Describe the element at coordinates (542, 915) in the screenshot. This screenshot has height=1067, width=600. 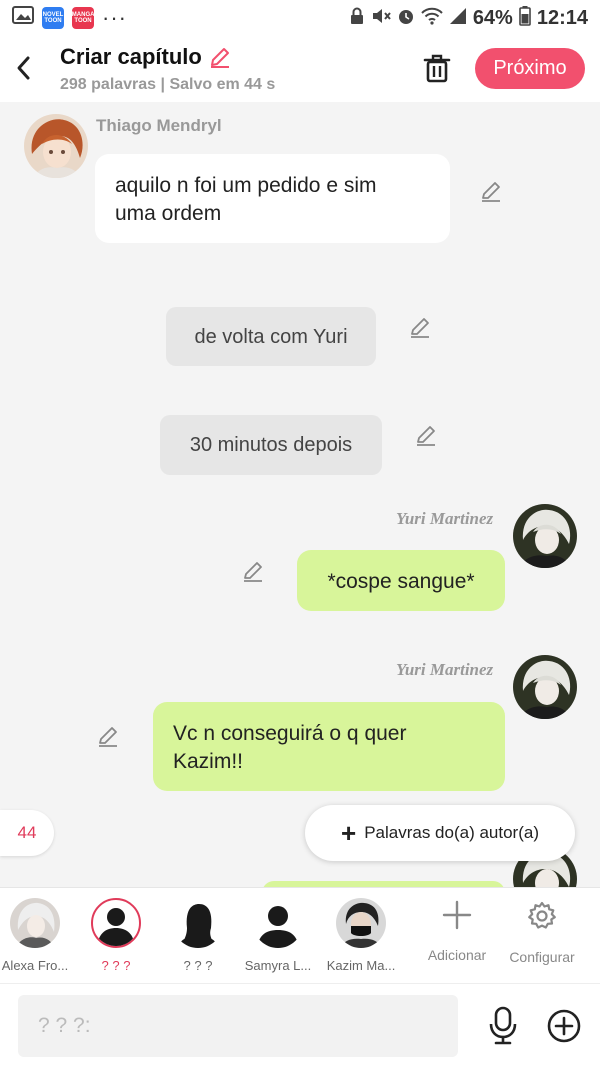
I see `gear-icon` at that location.